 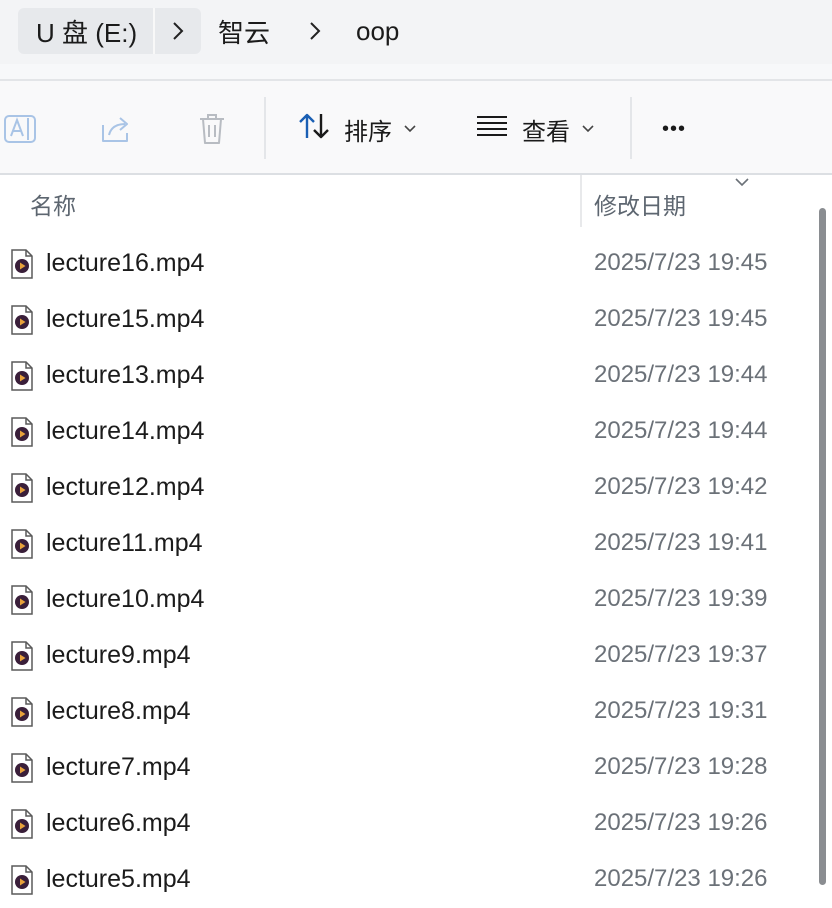 I want to click on file-modified: 2025/7/23 19:37, so click(x=681, y=654).